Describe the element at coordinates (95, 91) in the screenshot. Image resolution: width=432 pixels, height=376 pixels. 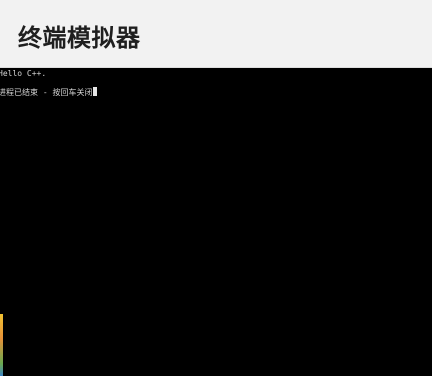
I see `cursor-icon` at that location.